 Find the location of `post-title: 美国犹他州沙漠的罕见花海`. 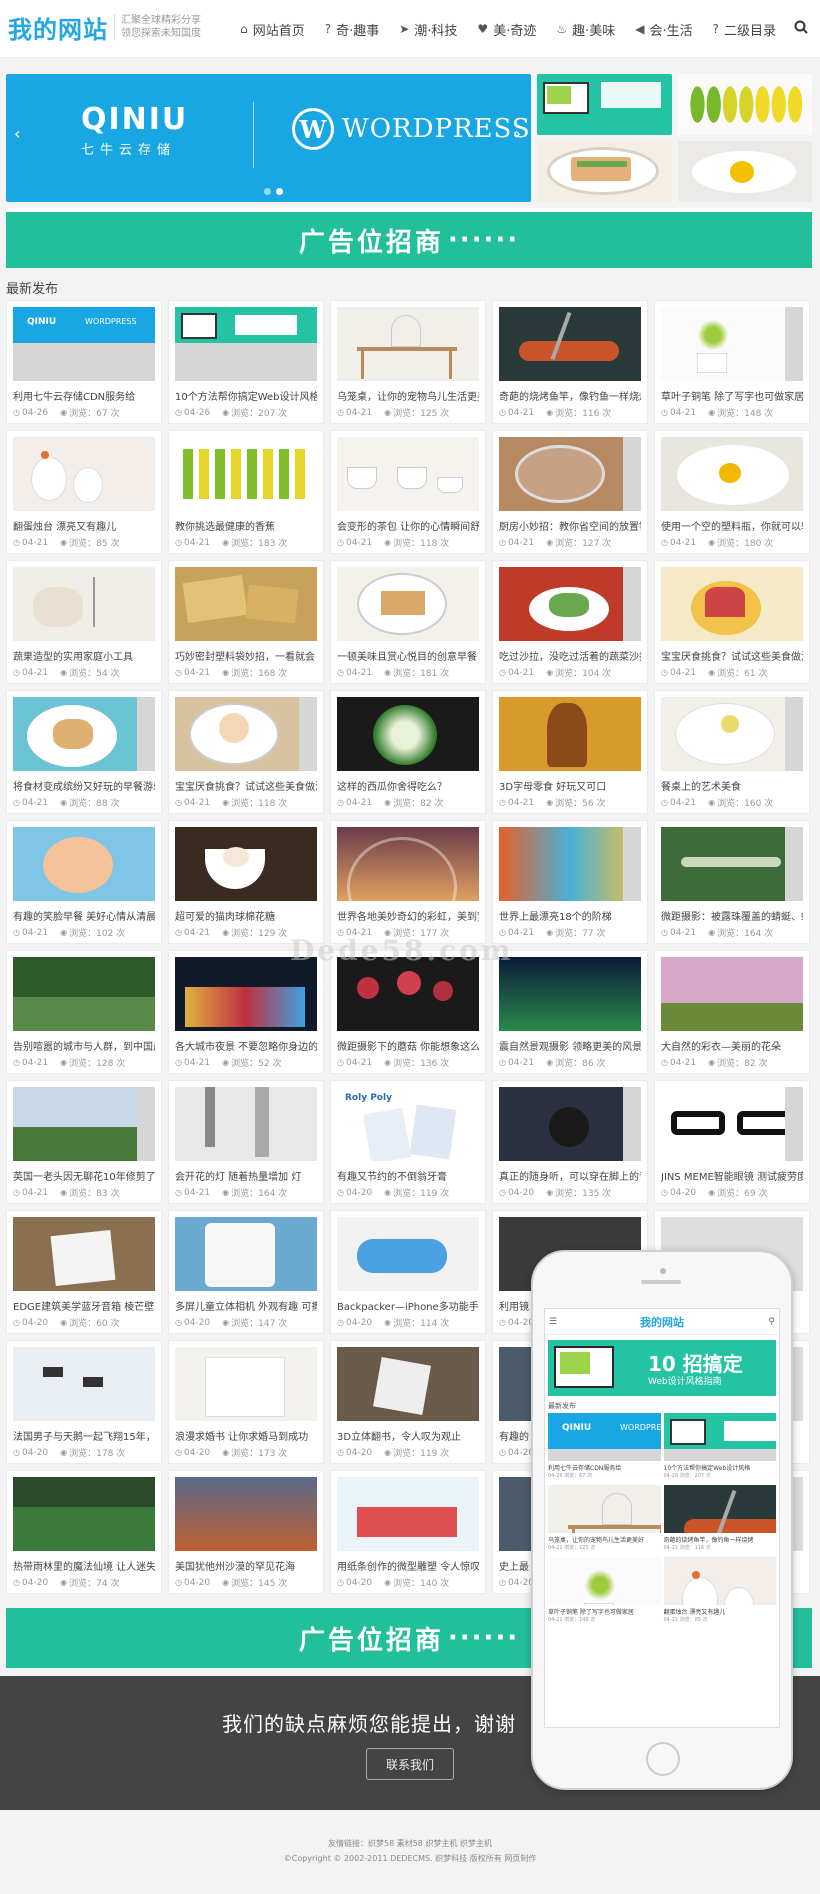

post-title: 美国犹他州沙漠的罕见花海 is located at coordinates (246, 1565).